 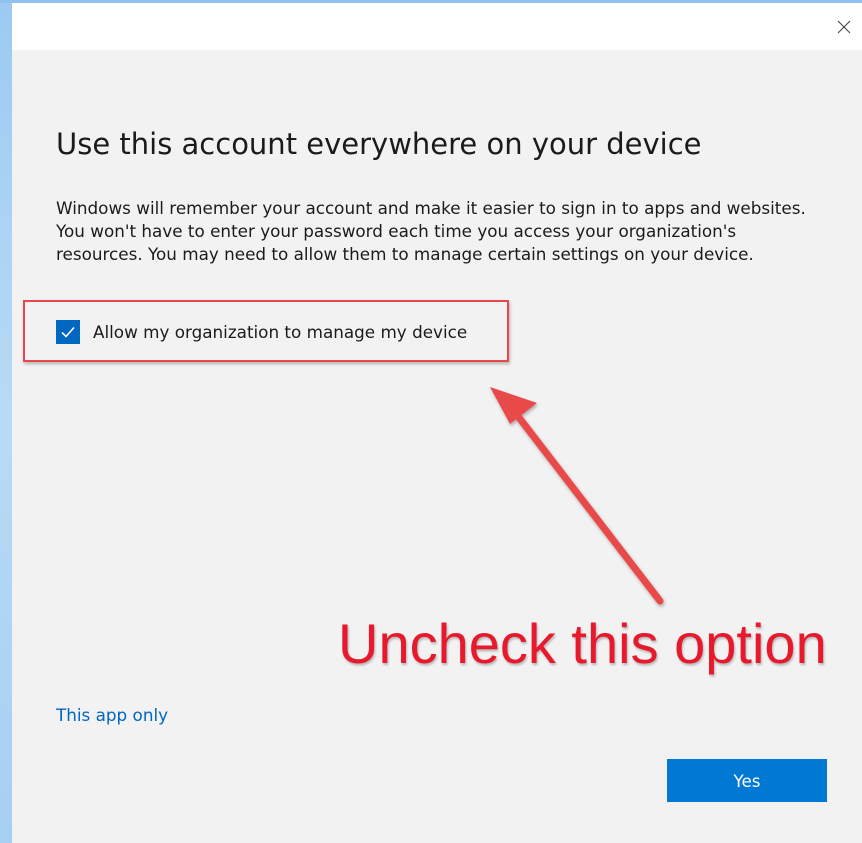 What do you see at coordinates (266, 331) in the screenshot?
I see `annotation-highlight-box` at bounding box center [266, 331].